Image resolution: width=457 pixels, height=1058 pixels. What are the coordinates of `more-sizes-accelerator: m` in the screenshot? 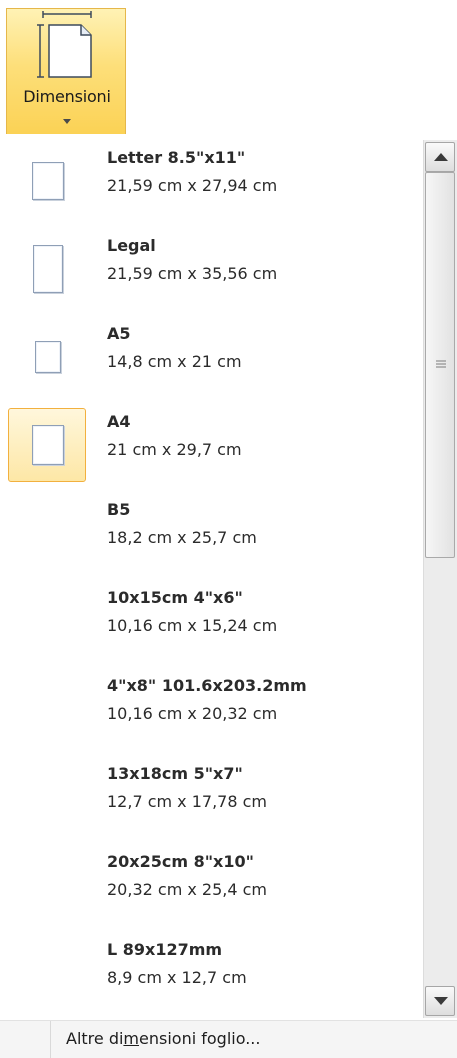 It's located at (131, 1038).